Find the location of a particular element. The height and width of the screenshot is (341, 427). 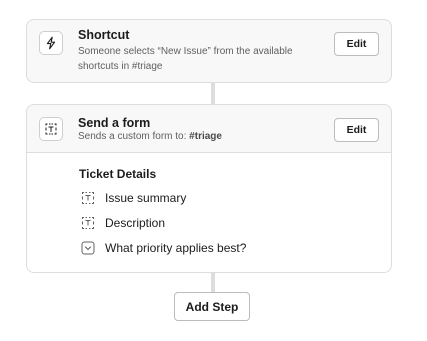

form-field: Description is located at coordinates (123, 223).